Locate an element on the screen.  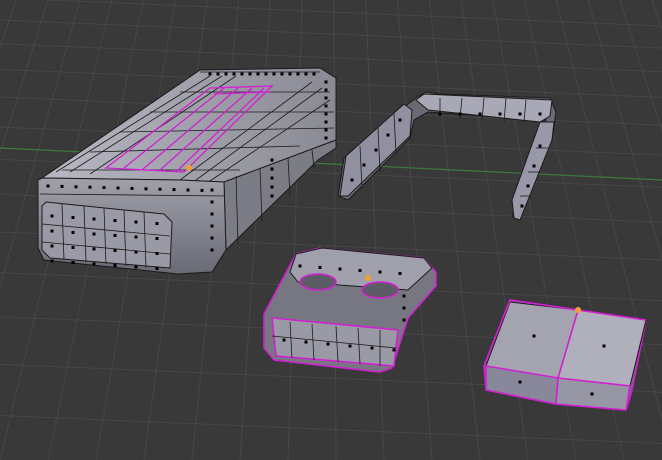
clip-buckle is located at coordinates (350, 310).